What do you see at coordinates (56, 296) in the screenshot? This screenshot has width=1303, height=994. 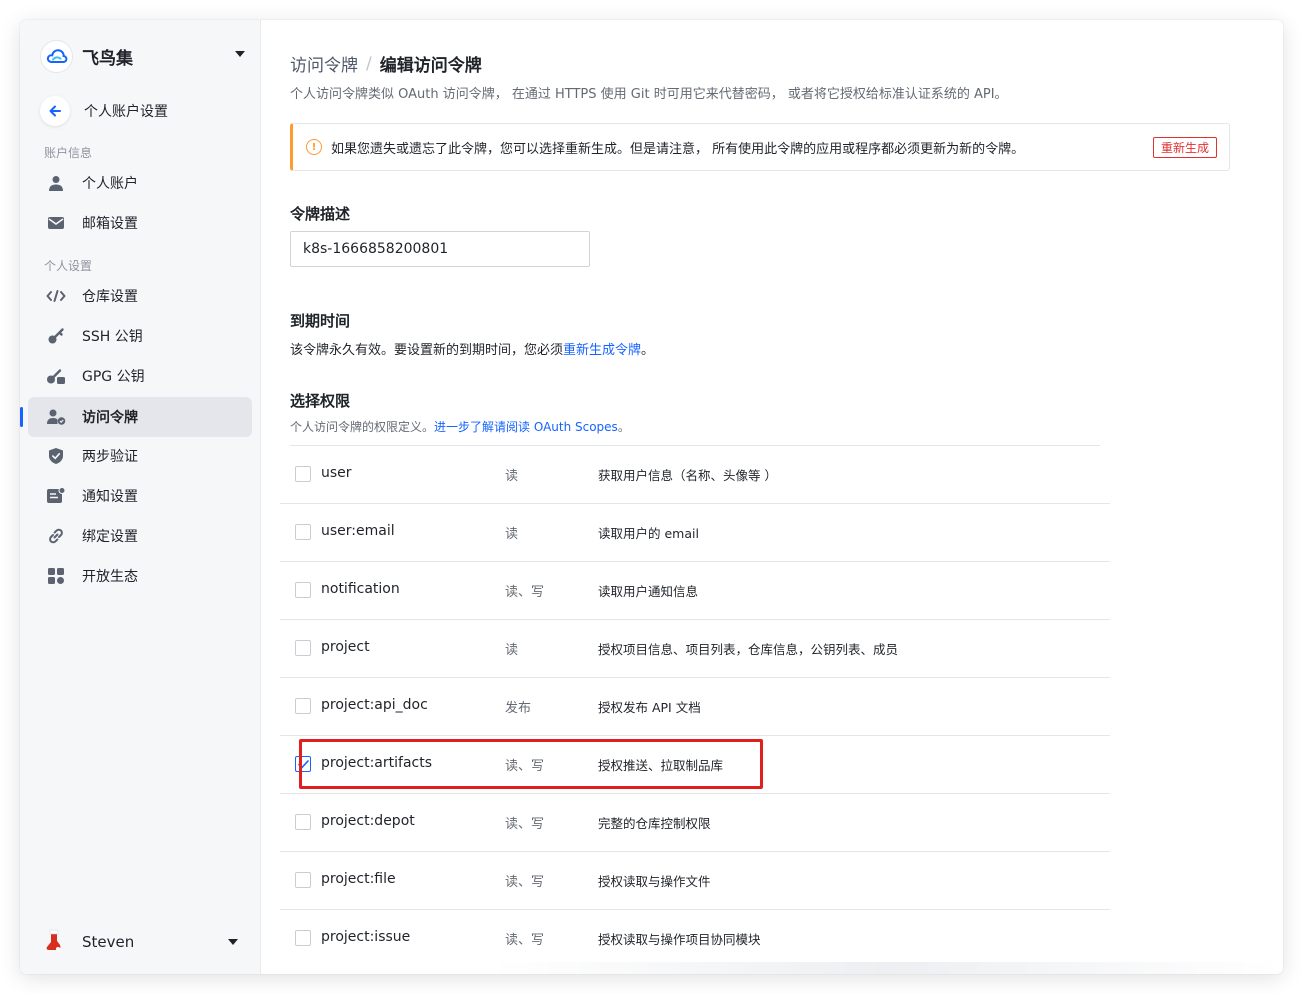 I see `code-icon` at bounding box center [56, 296].